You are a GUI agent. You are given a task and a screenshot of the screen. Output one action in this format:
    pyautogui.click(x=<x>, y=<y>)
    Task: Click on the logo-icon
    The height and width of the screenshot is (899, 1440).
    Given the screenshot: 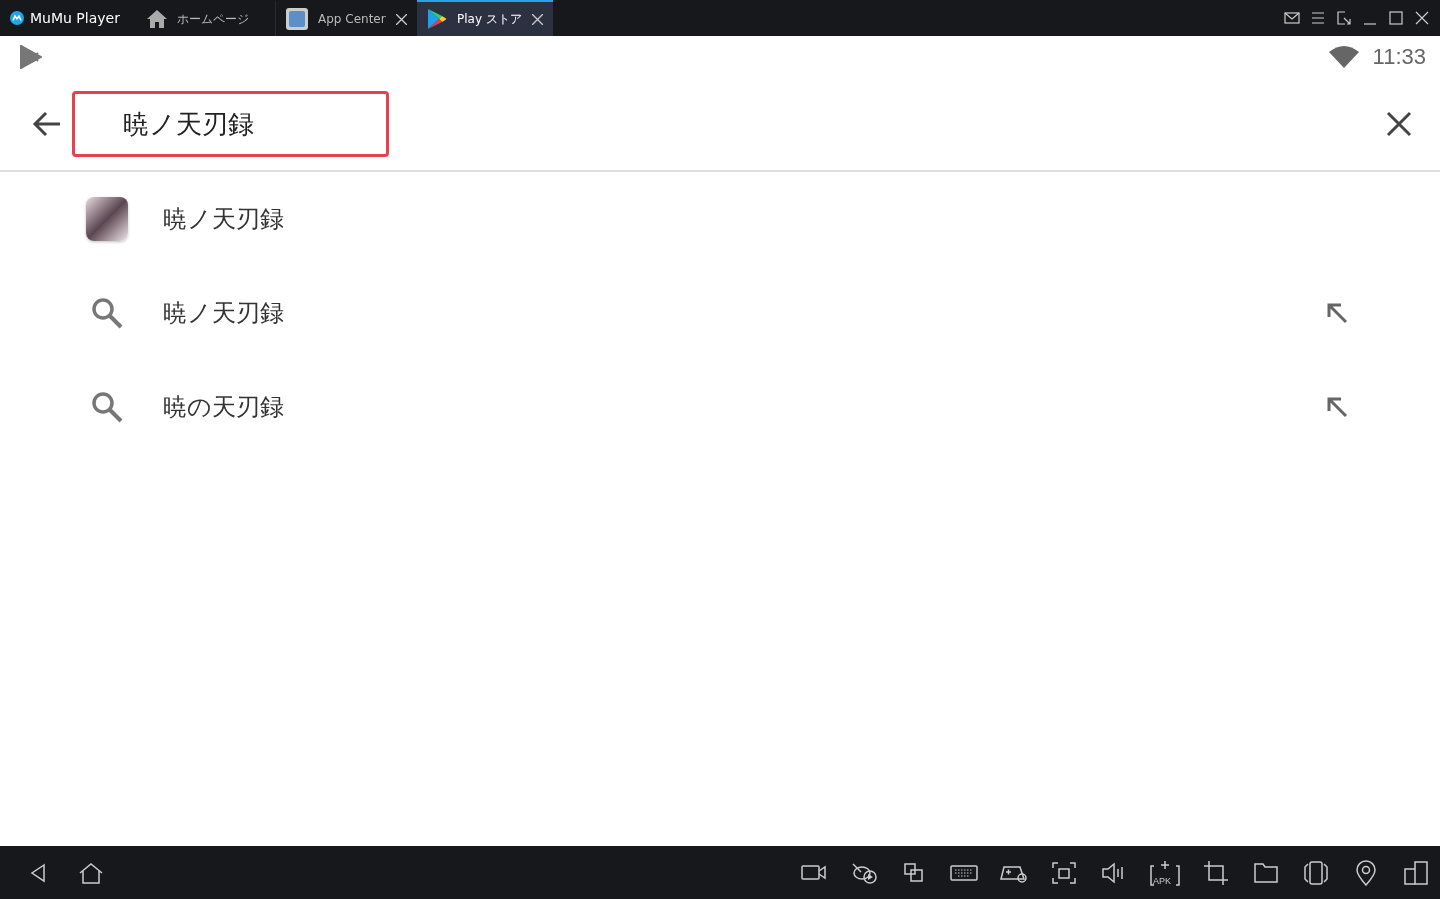 What is the action you would take?
    pyautogui.click(x=17, y=18)
    